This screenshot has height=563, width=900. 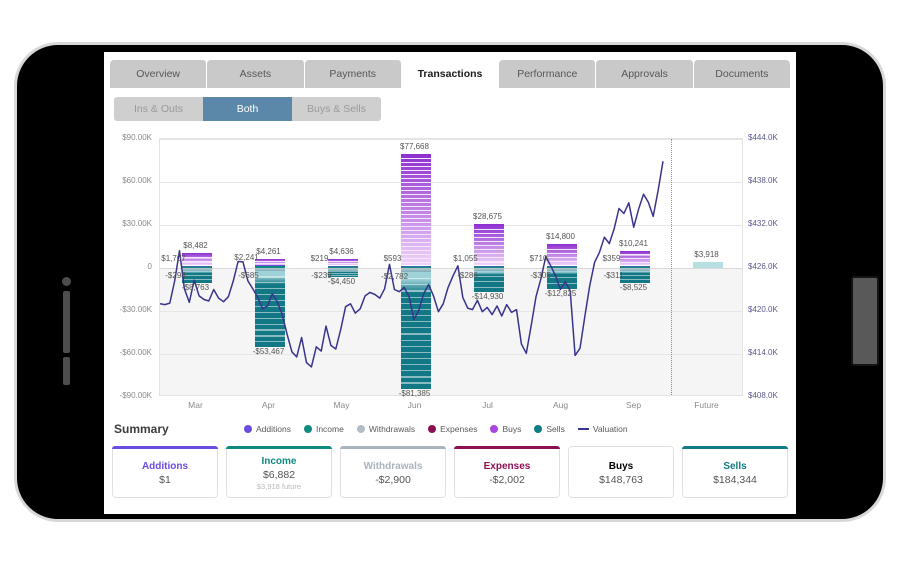 What do you see at coordinates (353, 74) in the screenshot?
I see `tab-payments: Payments` at bounding box center [353, 74].